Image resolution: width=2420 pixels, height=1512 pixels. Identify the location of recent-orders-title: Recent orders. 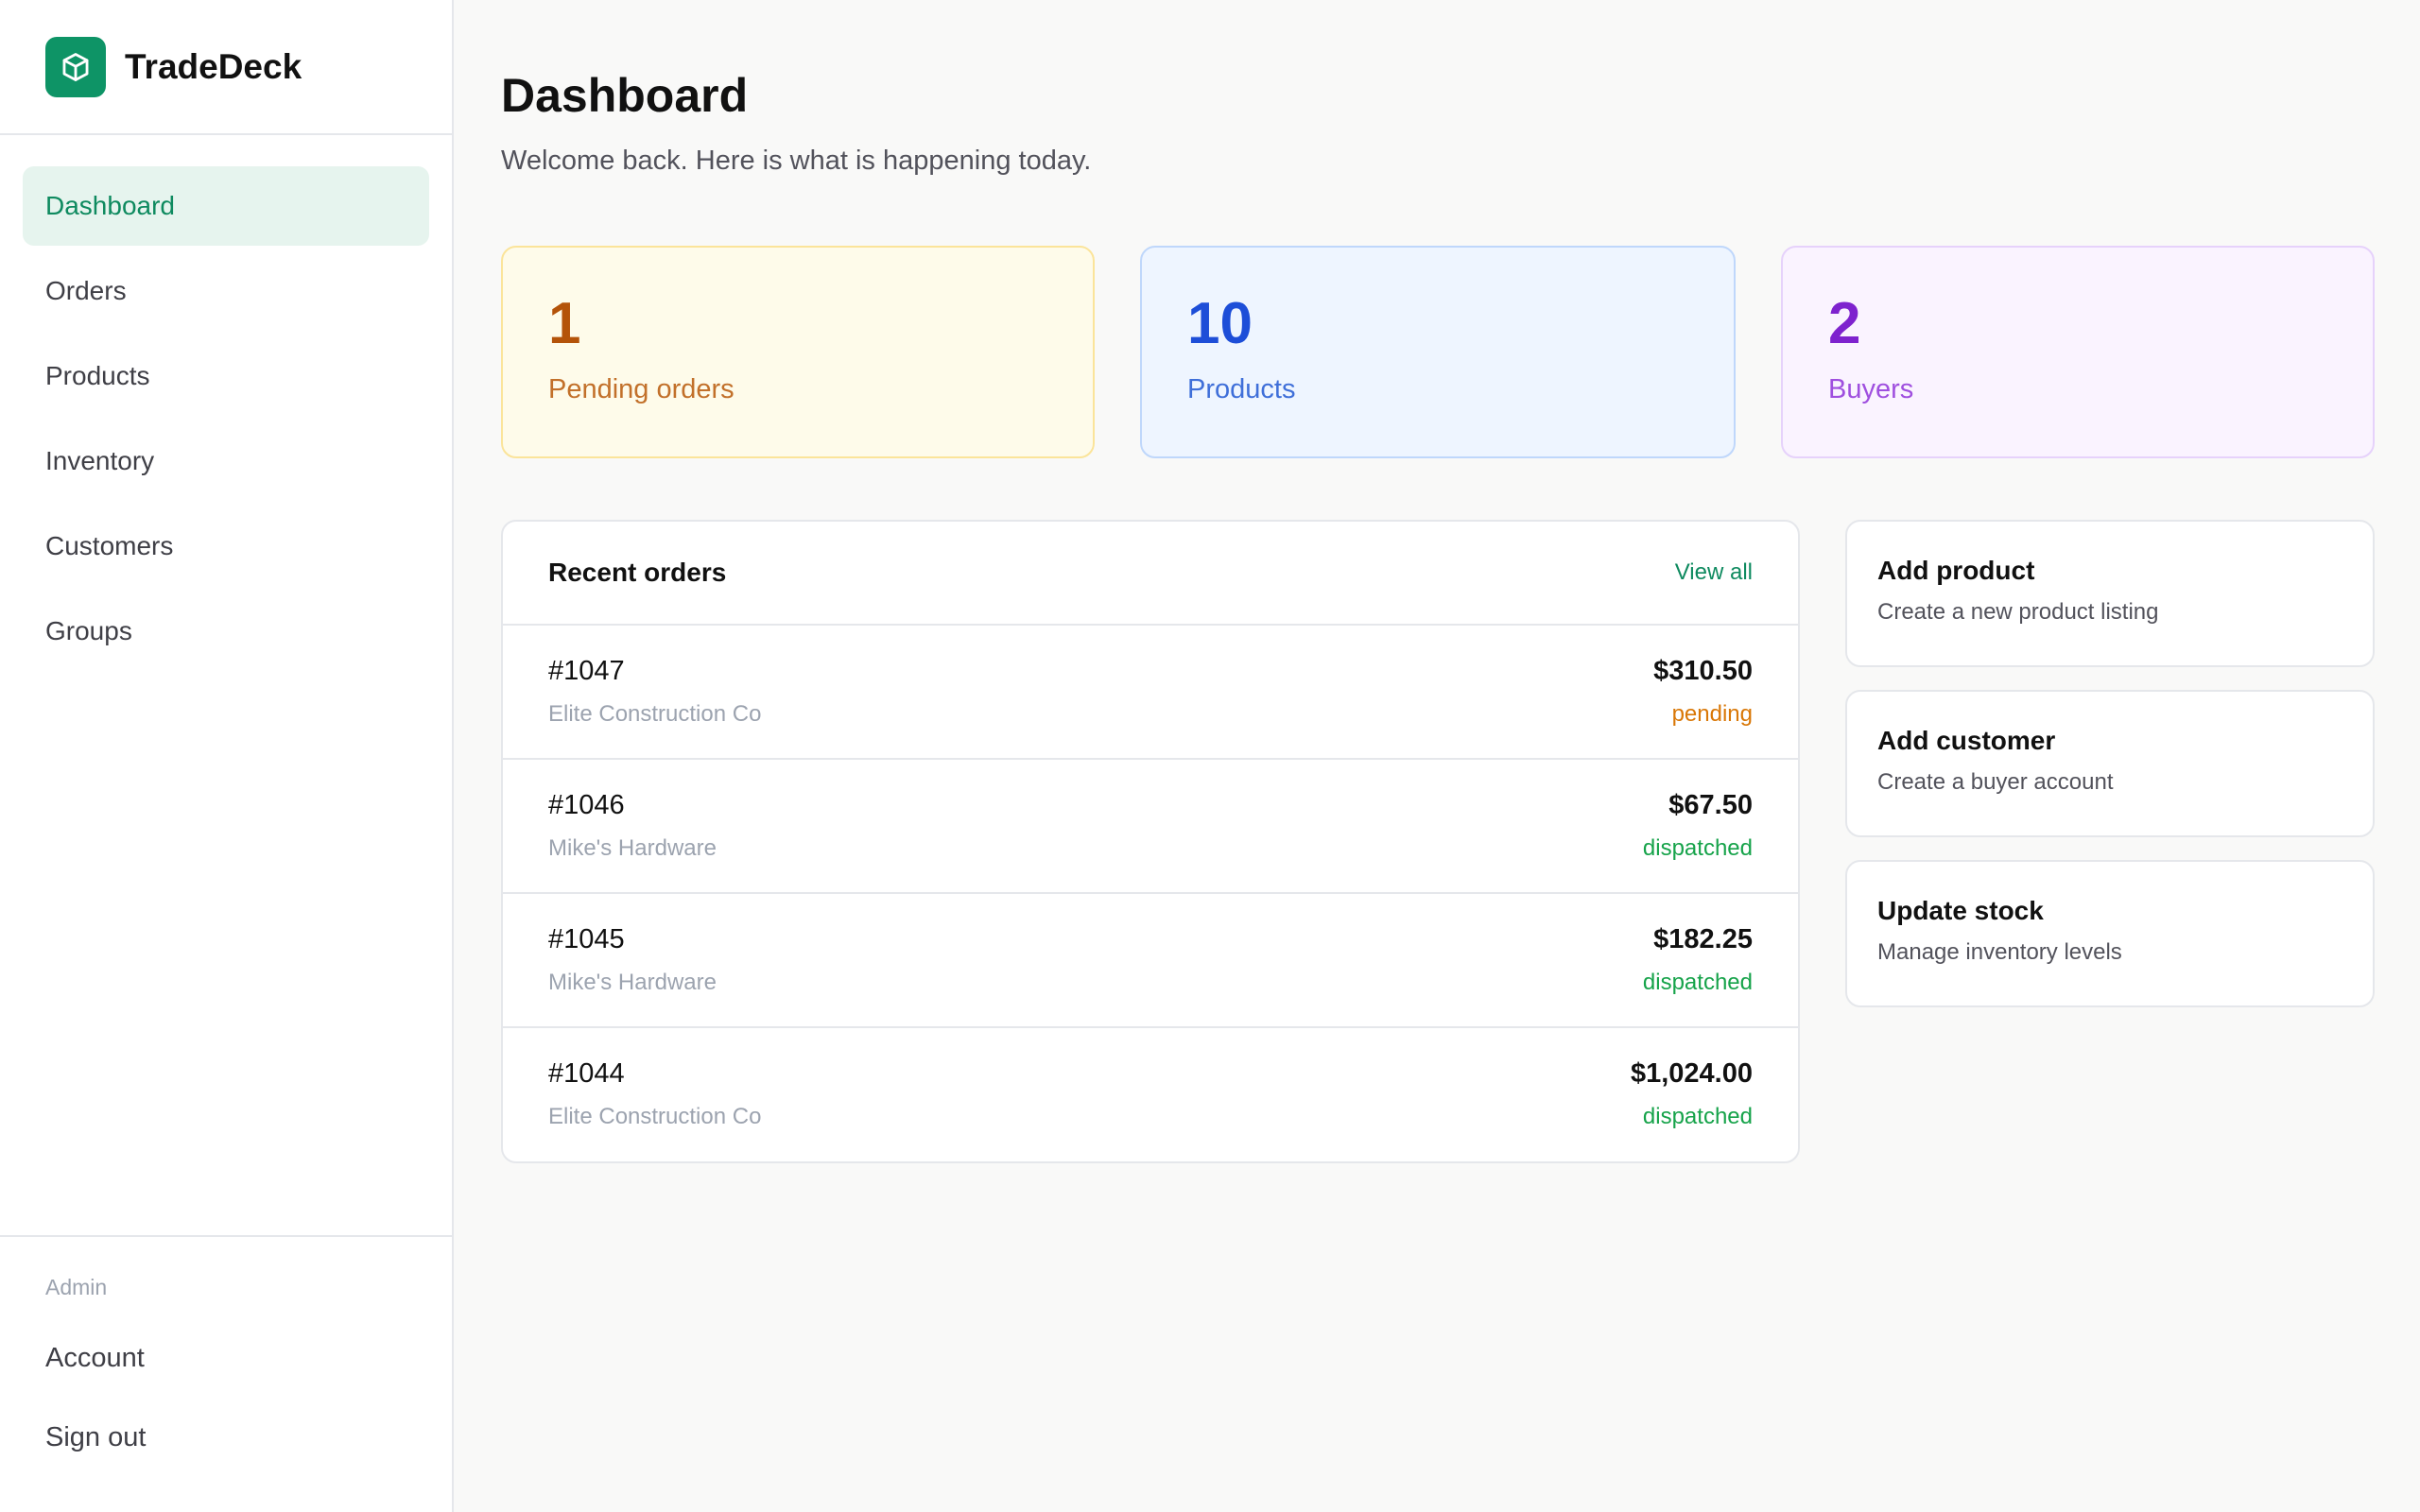
(637, 572).